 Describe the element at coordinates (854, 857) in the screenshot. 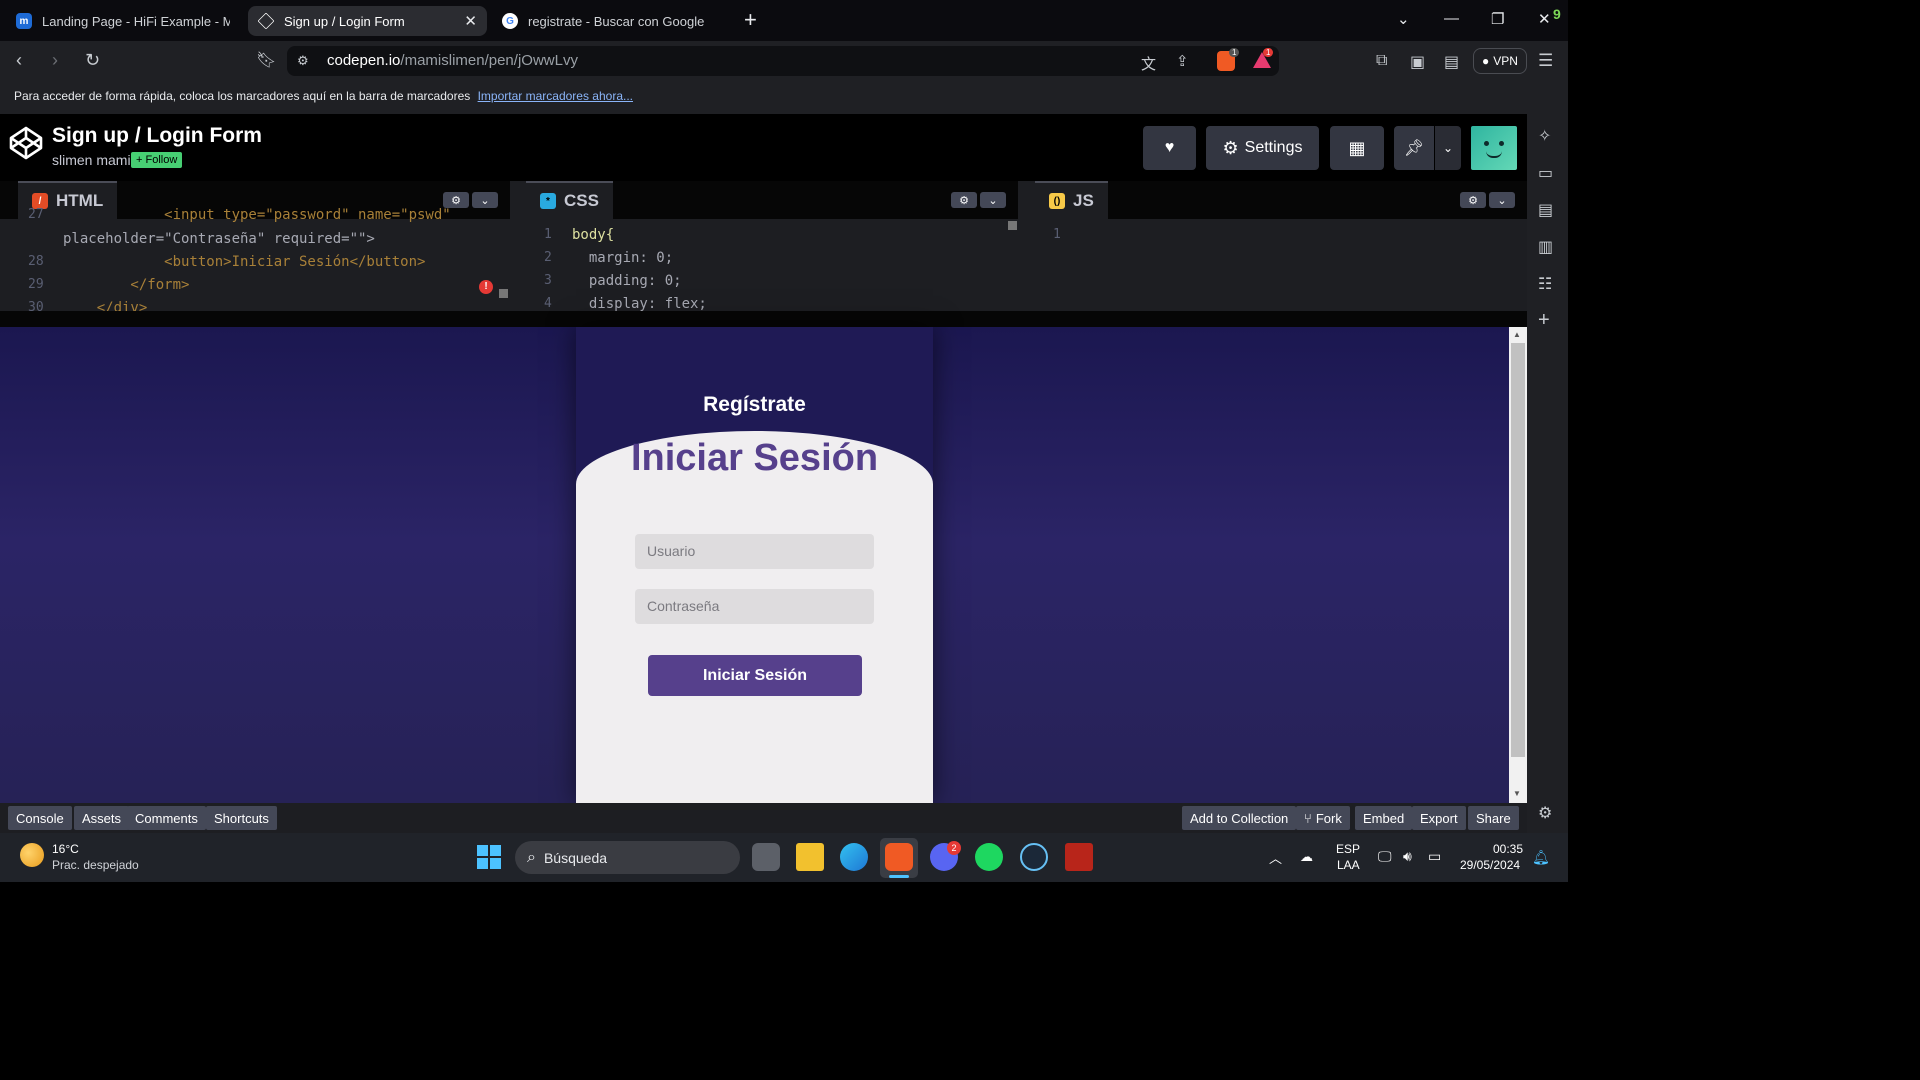

I see `edge-icon` at that location.